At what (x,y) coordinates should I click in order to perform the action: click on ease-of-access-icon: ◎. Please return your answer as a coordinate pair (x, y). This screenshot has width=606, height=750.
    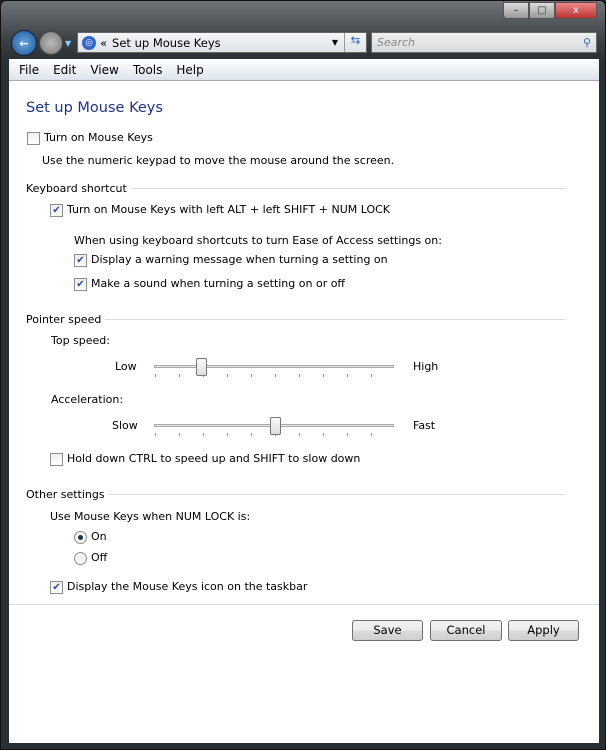
    Looking at the image, I should click on (89, 42).